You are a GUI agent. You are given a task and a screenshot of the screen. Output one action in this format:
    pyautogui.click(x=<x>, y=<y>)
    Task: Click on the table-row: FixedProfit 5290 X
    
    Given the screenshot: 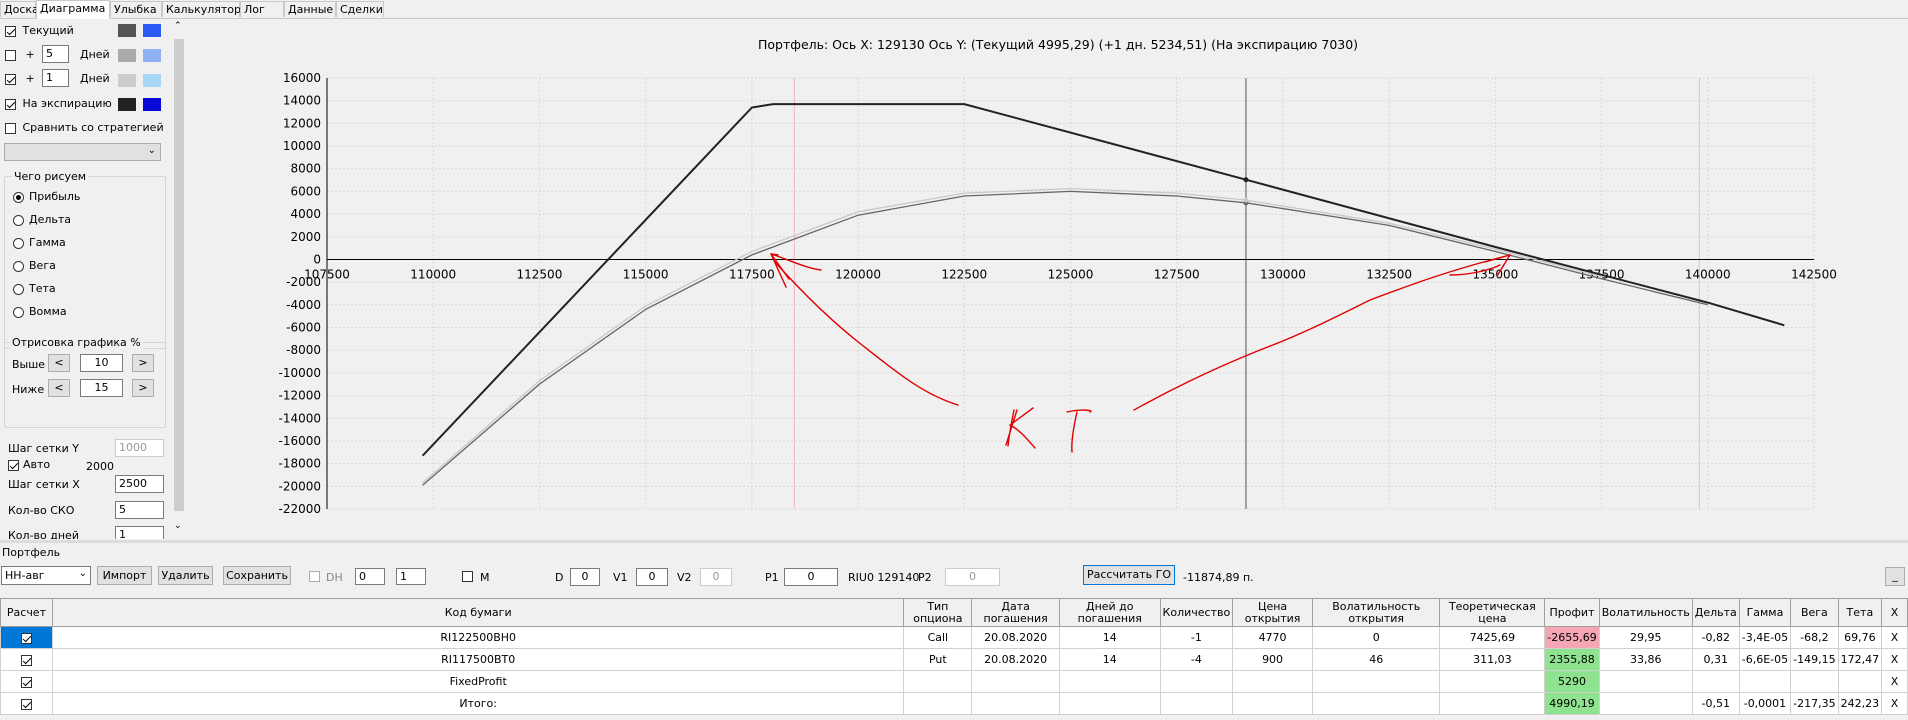 What is the action you would take?
    pyautogui.click(x=954, y=681)
    